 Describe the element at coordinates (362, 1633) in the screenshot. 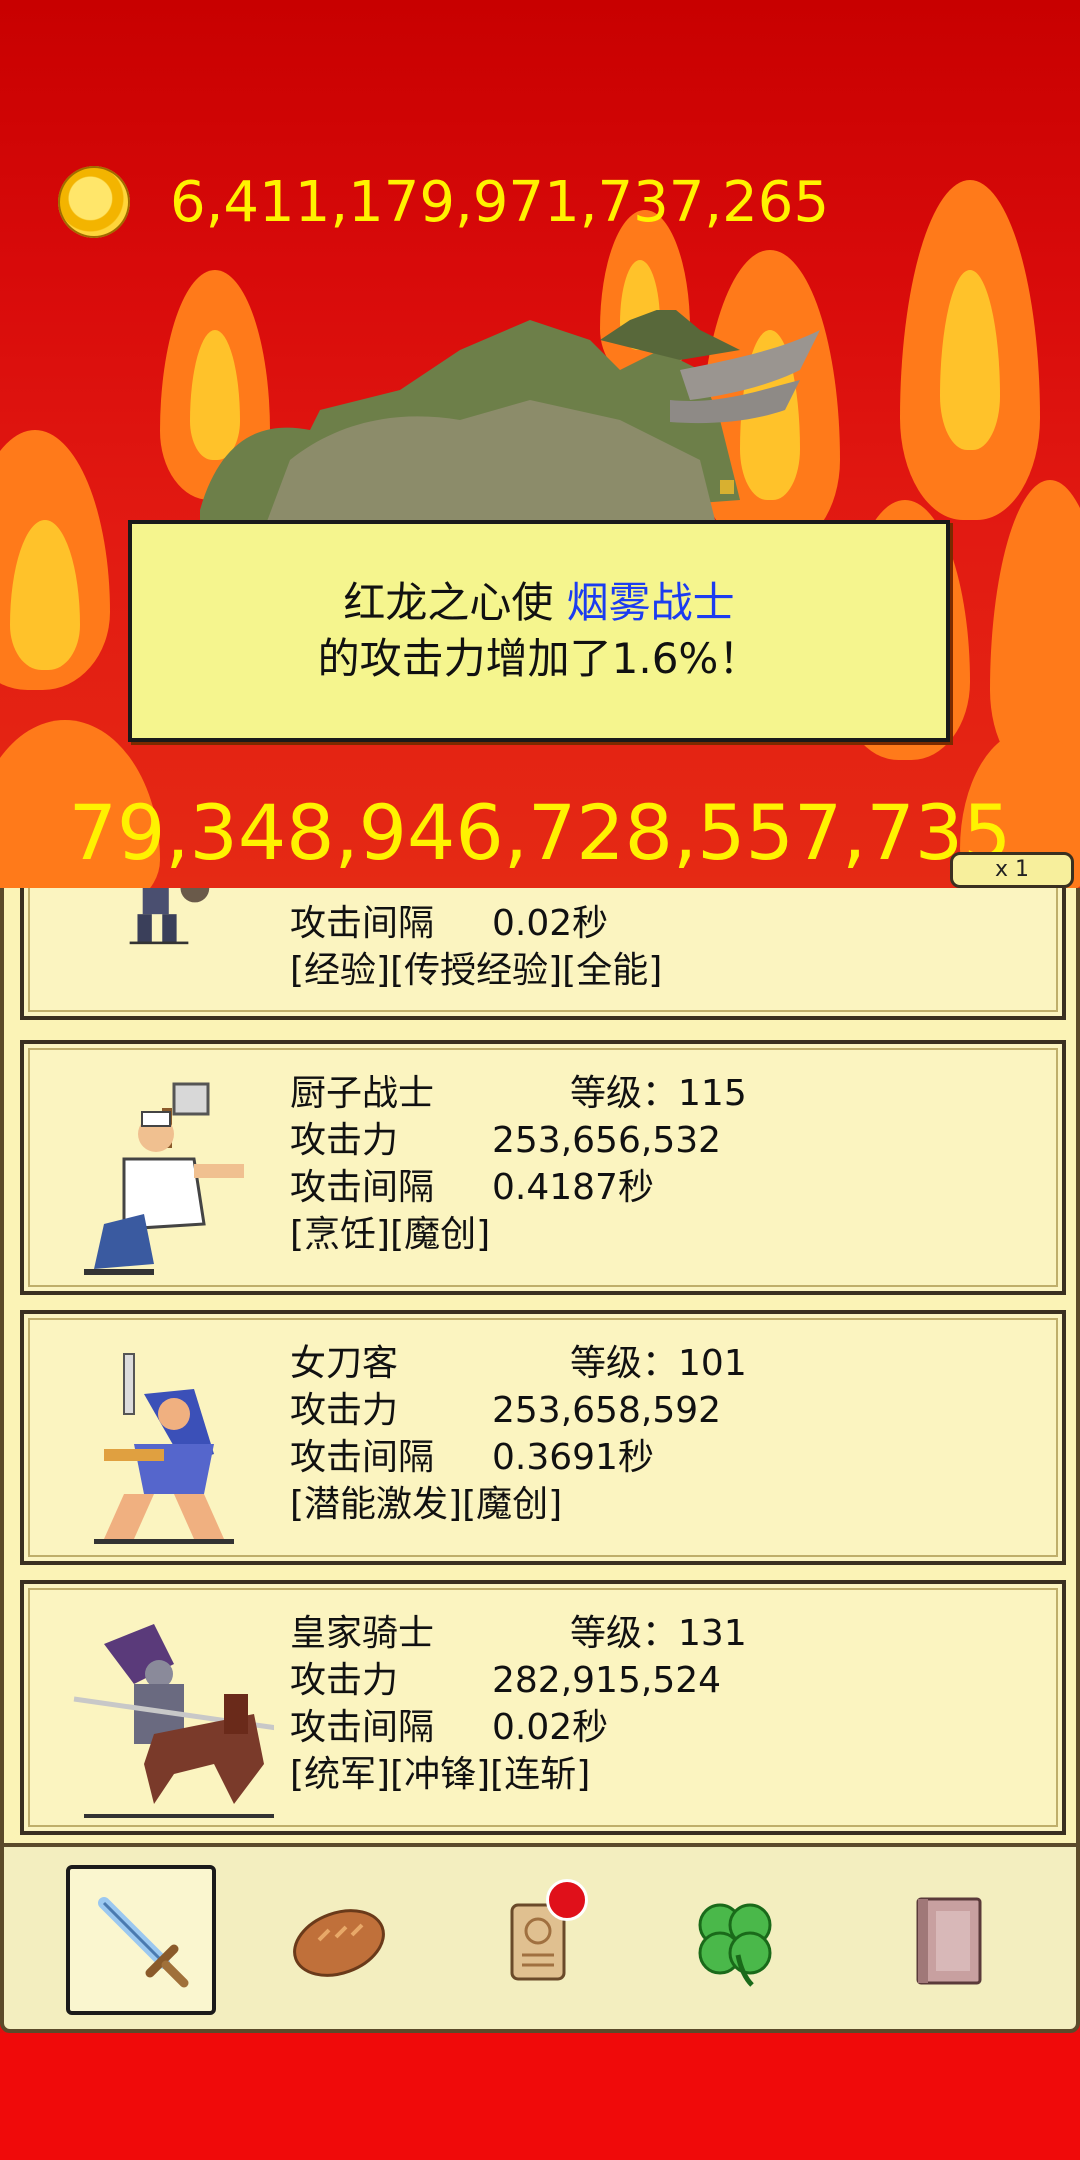

I see `warrior-name: 皇家骑士` at that location.